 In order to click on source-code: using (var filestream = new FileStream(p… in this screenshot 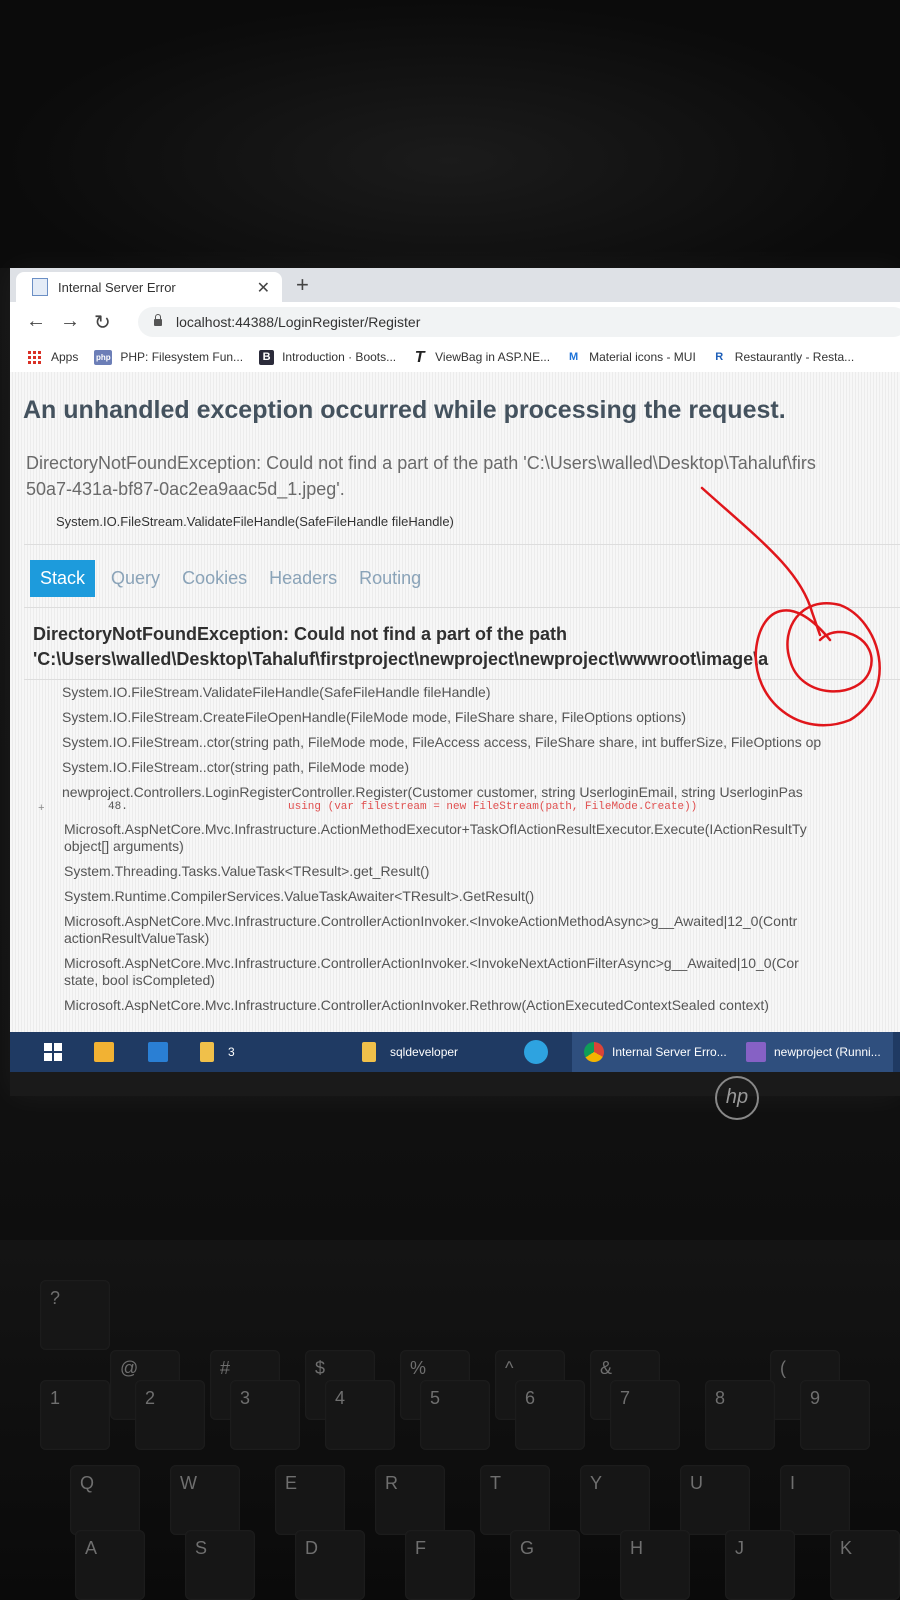, I will do `click(493, 807)`.